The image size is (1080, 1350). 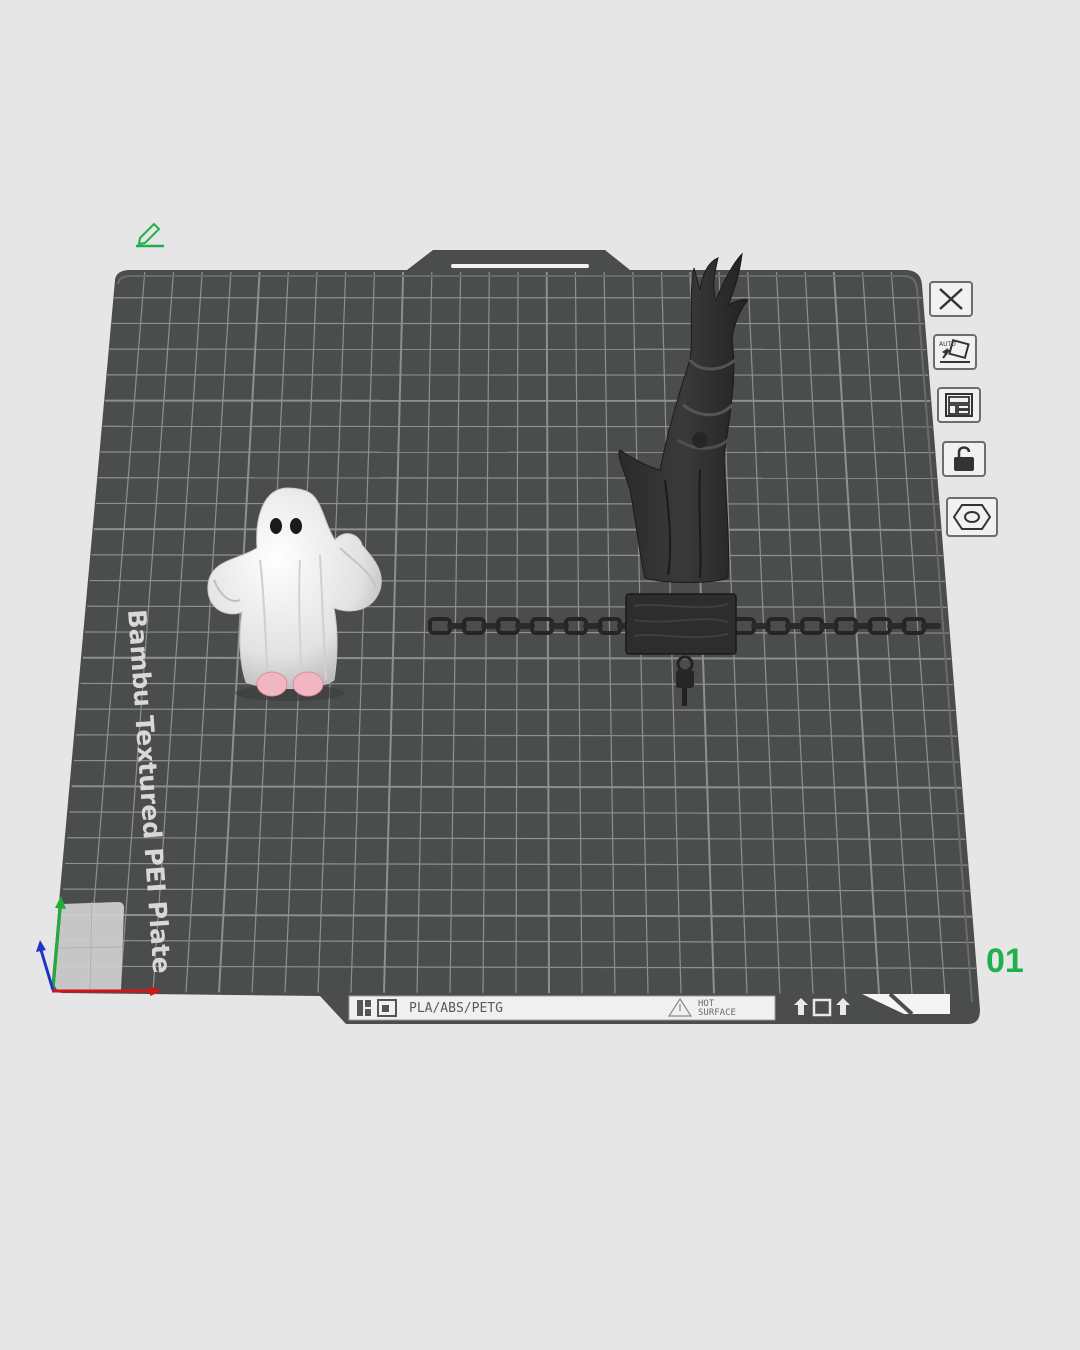 I want to click on auto-orient-icon: AUTO, so click(x=954, y=350).